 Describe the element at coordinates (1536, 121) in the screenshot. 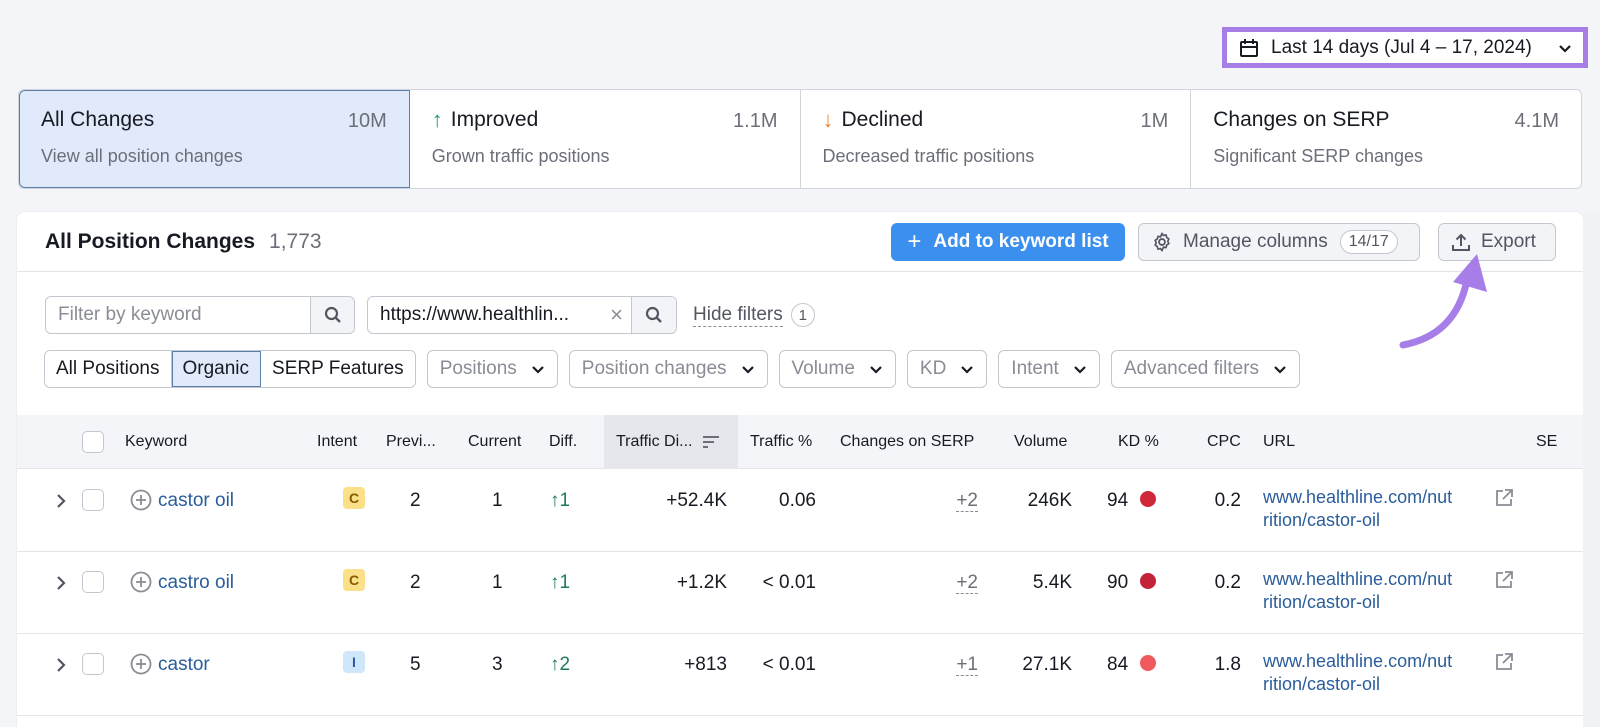

I see `tab-count: 4.1M` at that location.